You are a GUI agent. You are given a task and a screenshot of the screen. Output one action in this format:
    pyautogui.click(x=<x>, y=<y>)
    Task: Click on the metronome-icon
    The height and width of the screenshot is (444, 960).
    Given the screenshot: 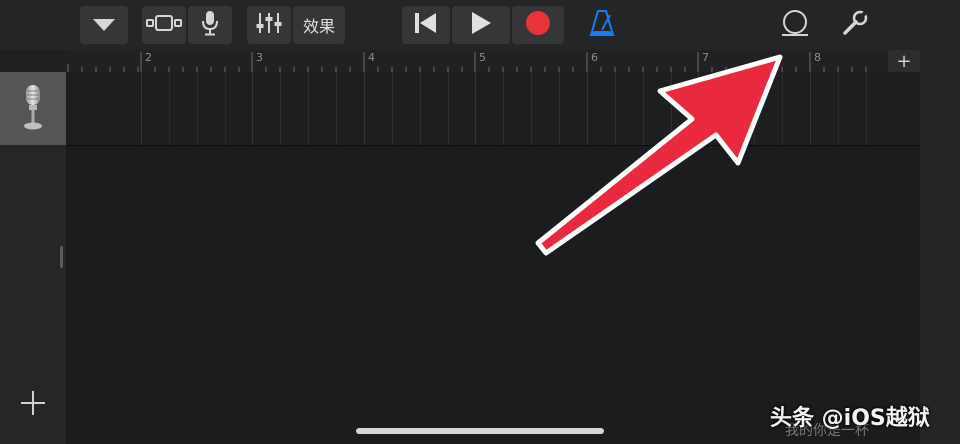 What is the action you would take?
    pyautogui.click(x=602, y=25)
    